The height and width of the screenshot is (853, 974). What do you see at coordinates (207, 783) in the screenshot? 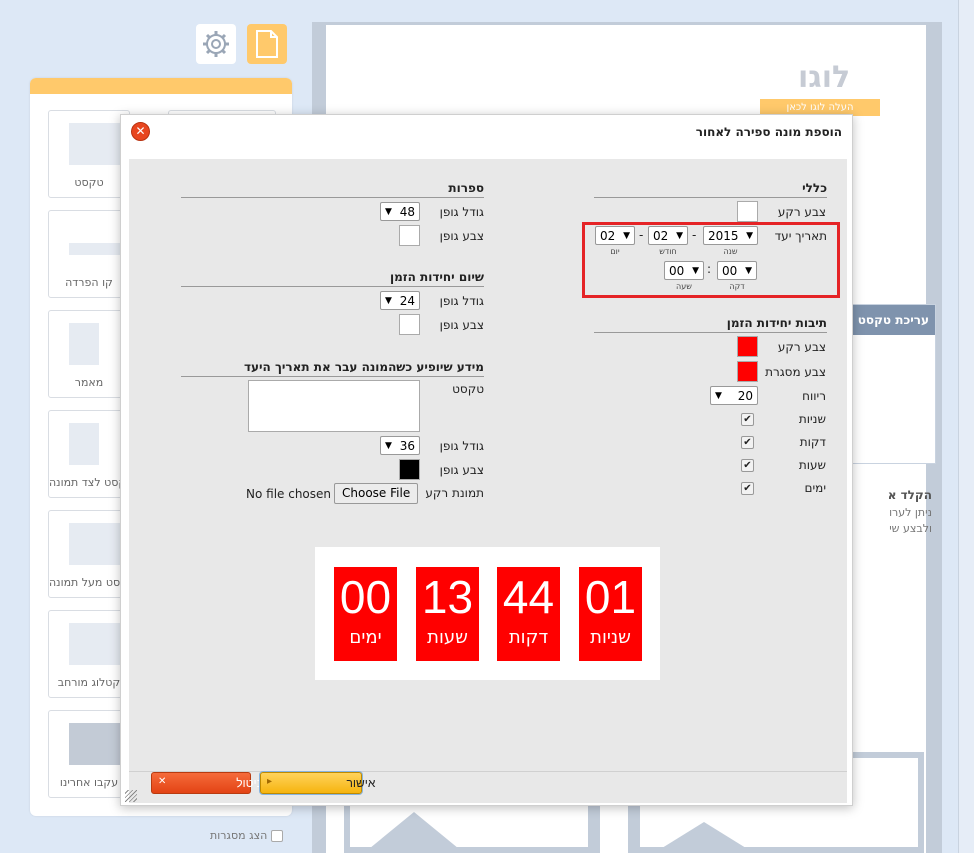
I see `cancel-button: ✕ ביטול` at bounding box center [207, 783].